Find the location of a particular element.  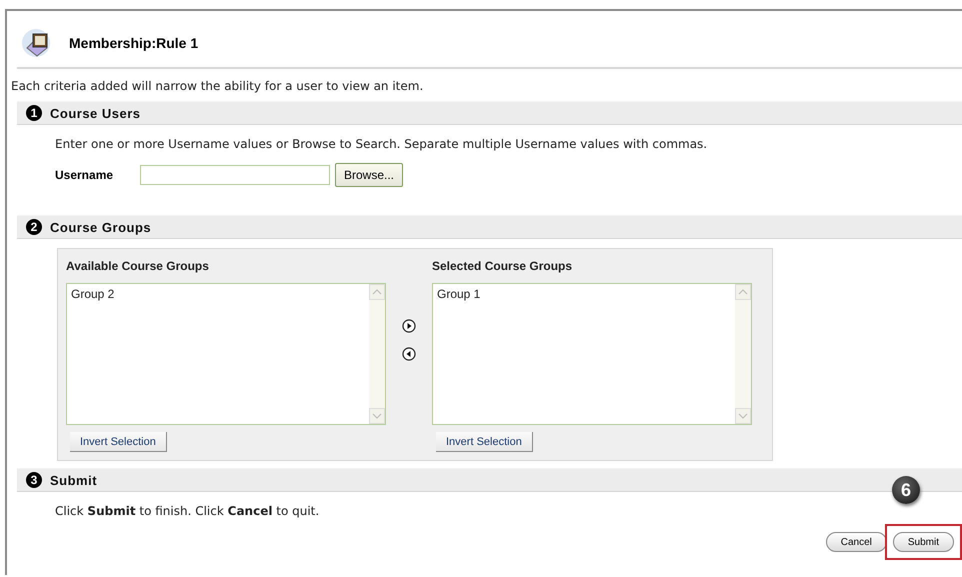

section-title: Course Groups is located at coordinates (101, 227).